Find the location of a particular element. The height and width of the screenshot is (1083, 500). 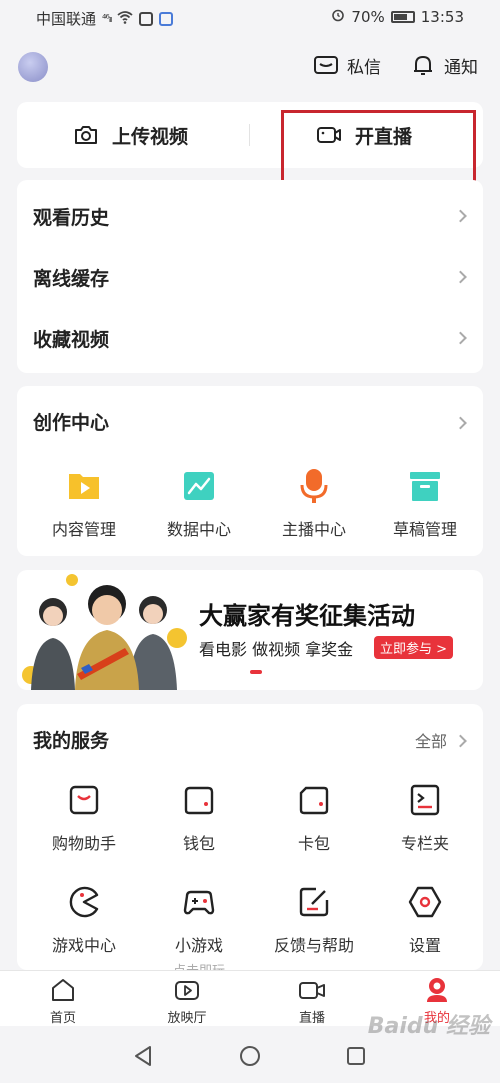

offline-cache-label: 离线缓存 is located at coordinates (71, 278).